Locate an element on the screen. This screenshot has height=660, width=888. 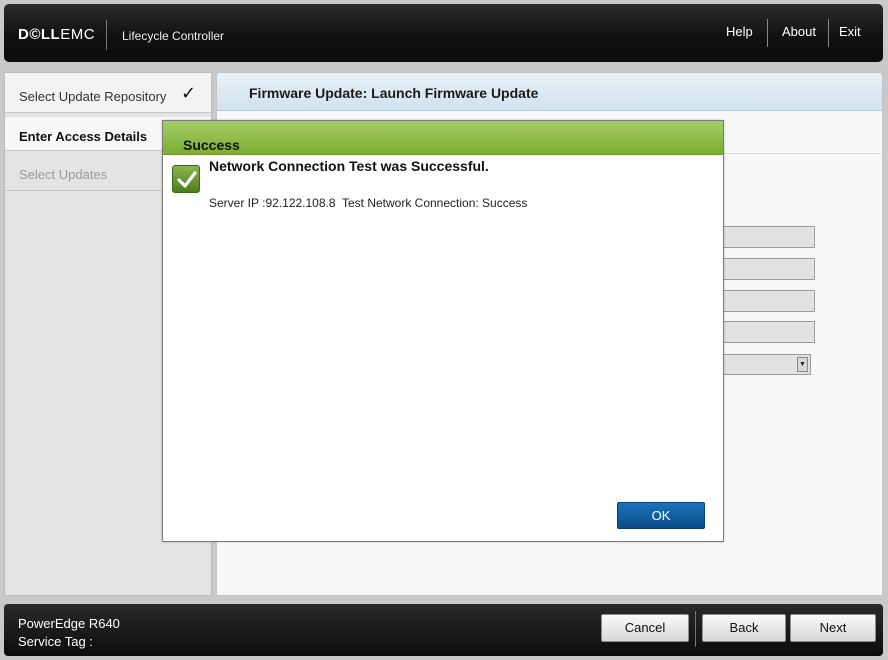
main-title-bar: Firmware Update: Launch Firmware Update is located at coordinates (549, 92).